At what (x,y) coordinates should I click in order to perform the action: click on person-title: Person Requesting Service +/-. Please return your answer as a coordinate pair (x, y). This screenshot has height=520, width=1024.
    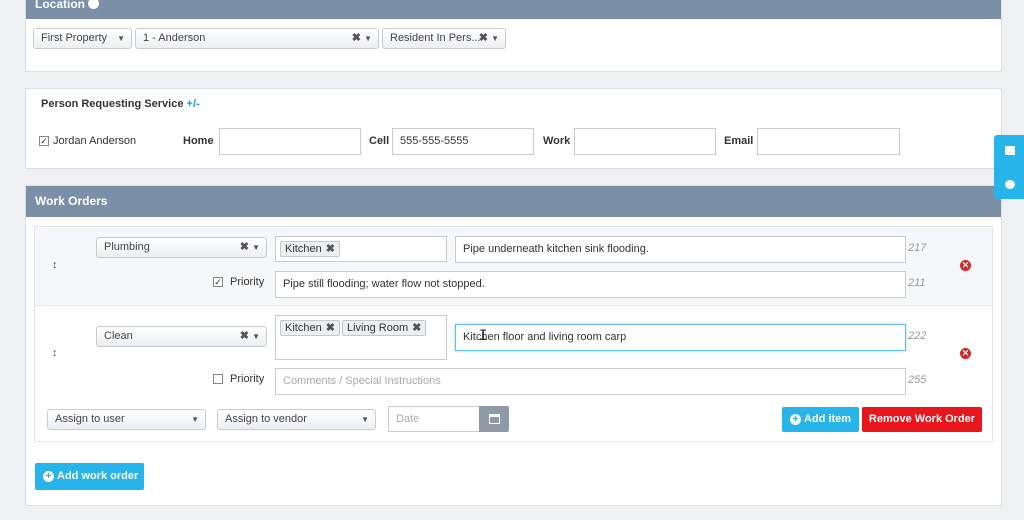
    Looking at the image, I should click on (120, 104).